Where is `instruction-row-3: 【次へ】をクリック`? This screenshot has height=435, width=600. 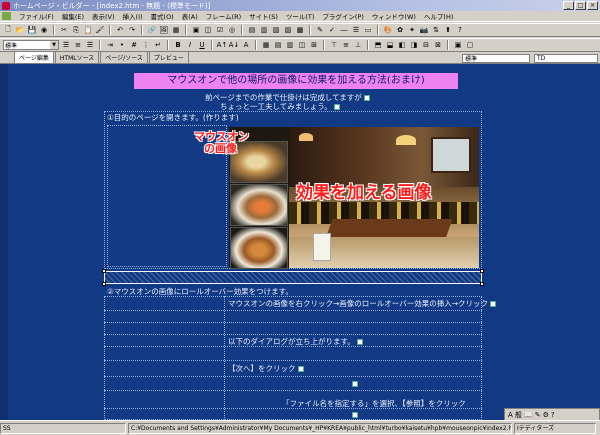
instruction-row-3: 【次へ】をクリック is located at coordinates (266, 368).